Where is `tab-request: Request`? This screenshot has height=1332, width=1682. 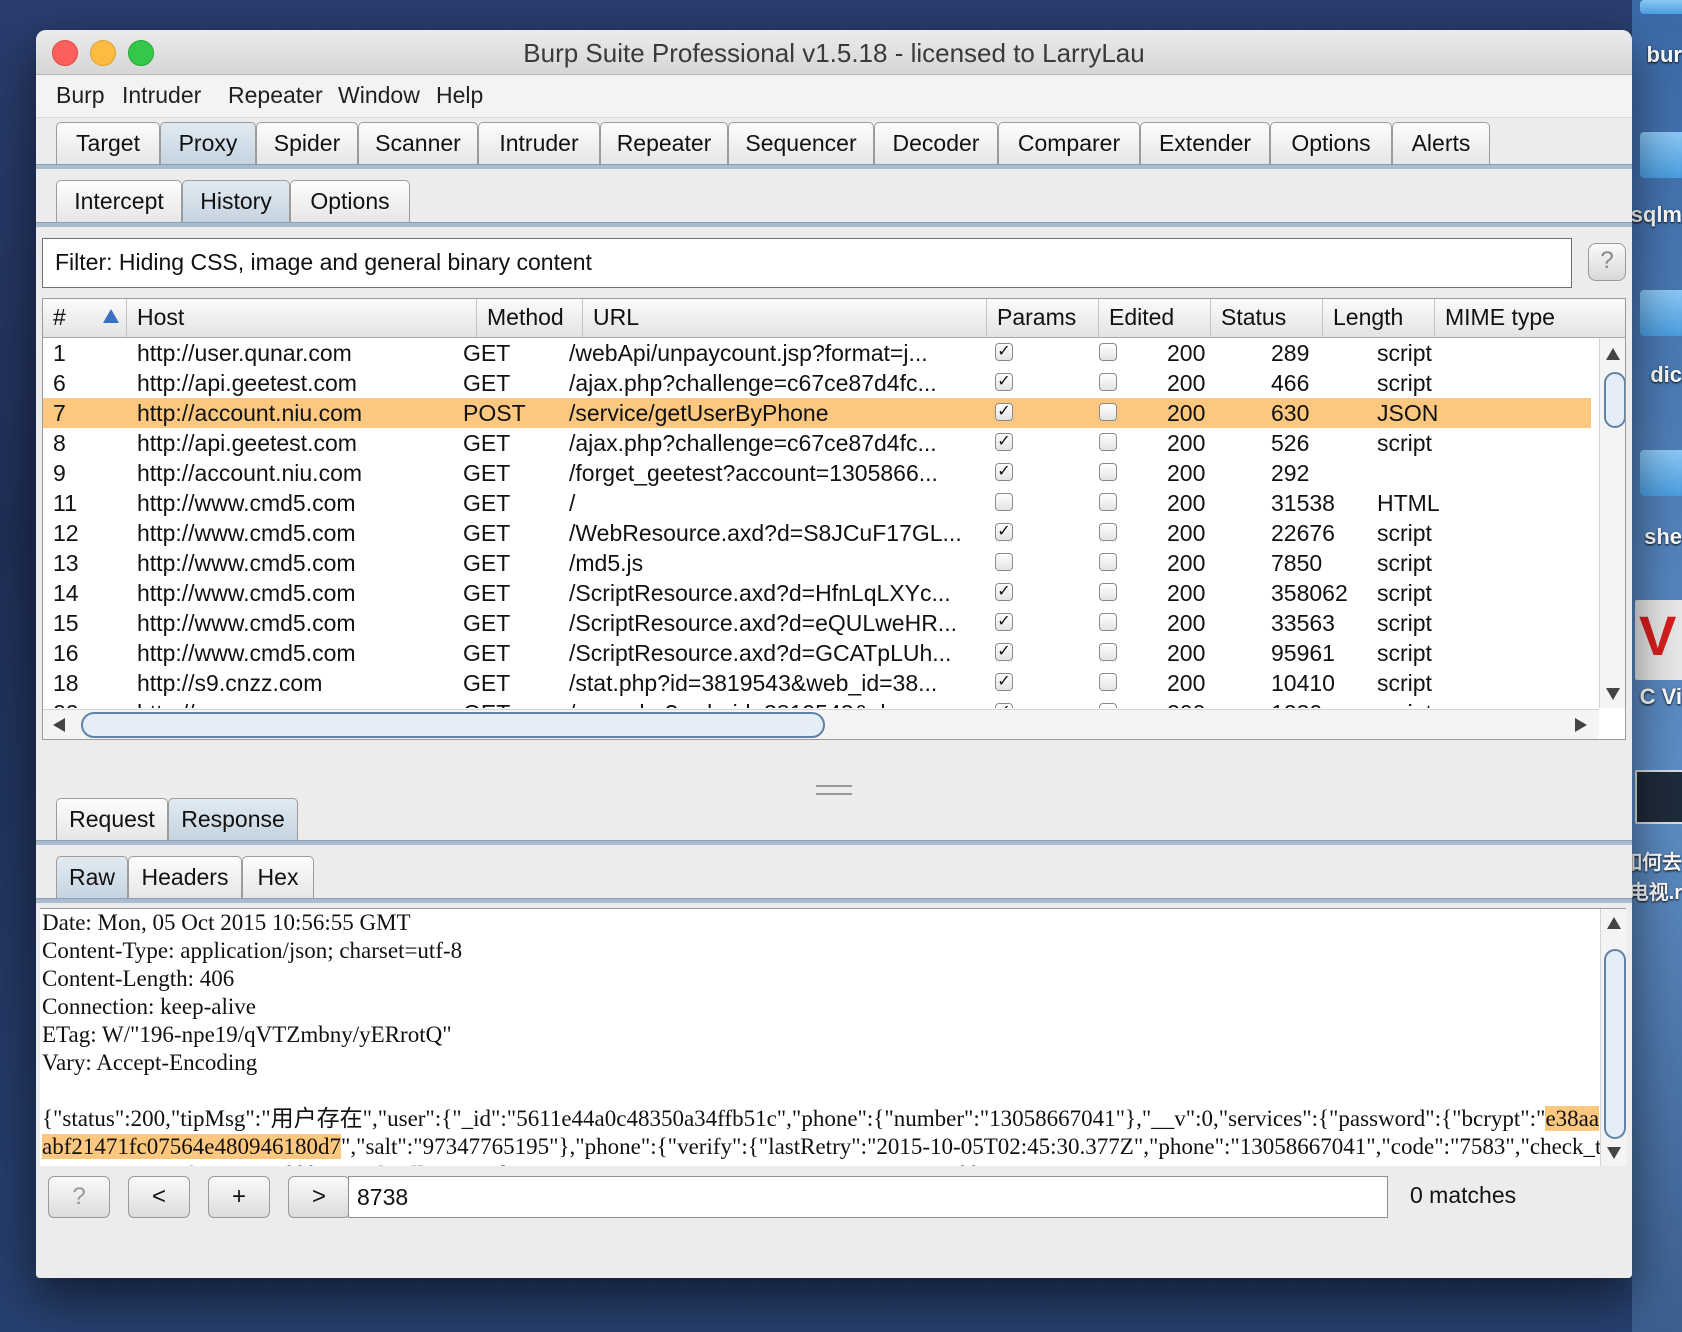 tab-request: Request is located at coordinates (112, 819).